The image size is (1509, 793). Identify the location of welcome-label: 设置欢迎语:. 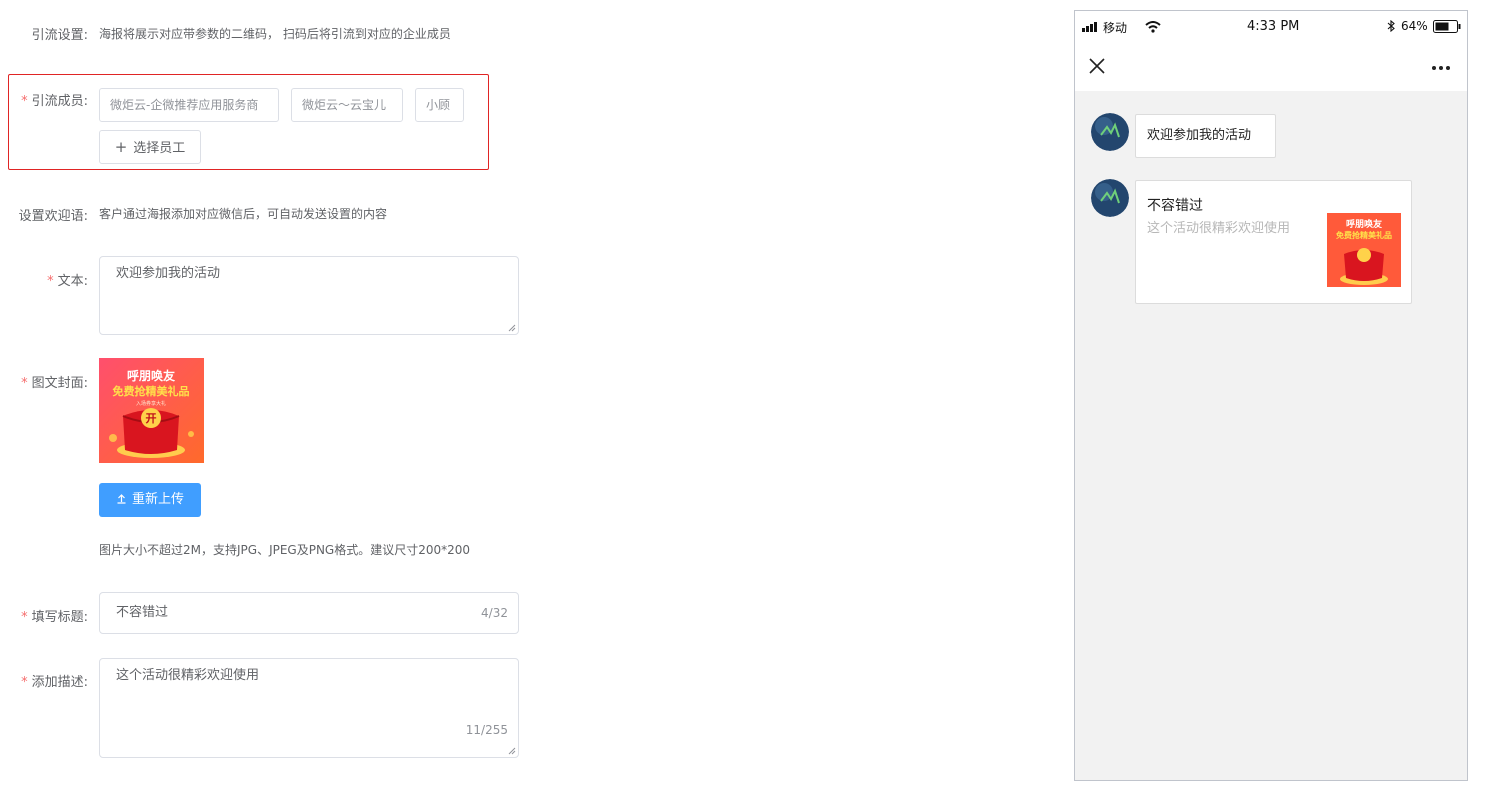
(44, 214).